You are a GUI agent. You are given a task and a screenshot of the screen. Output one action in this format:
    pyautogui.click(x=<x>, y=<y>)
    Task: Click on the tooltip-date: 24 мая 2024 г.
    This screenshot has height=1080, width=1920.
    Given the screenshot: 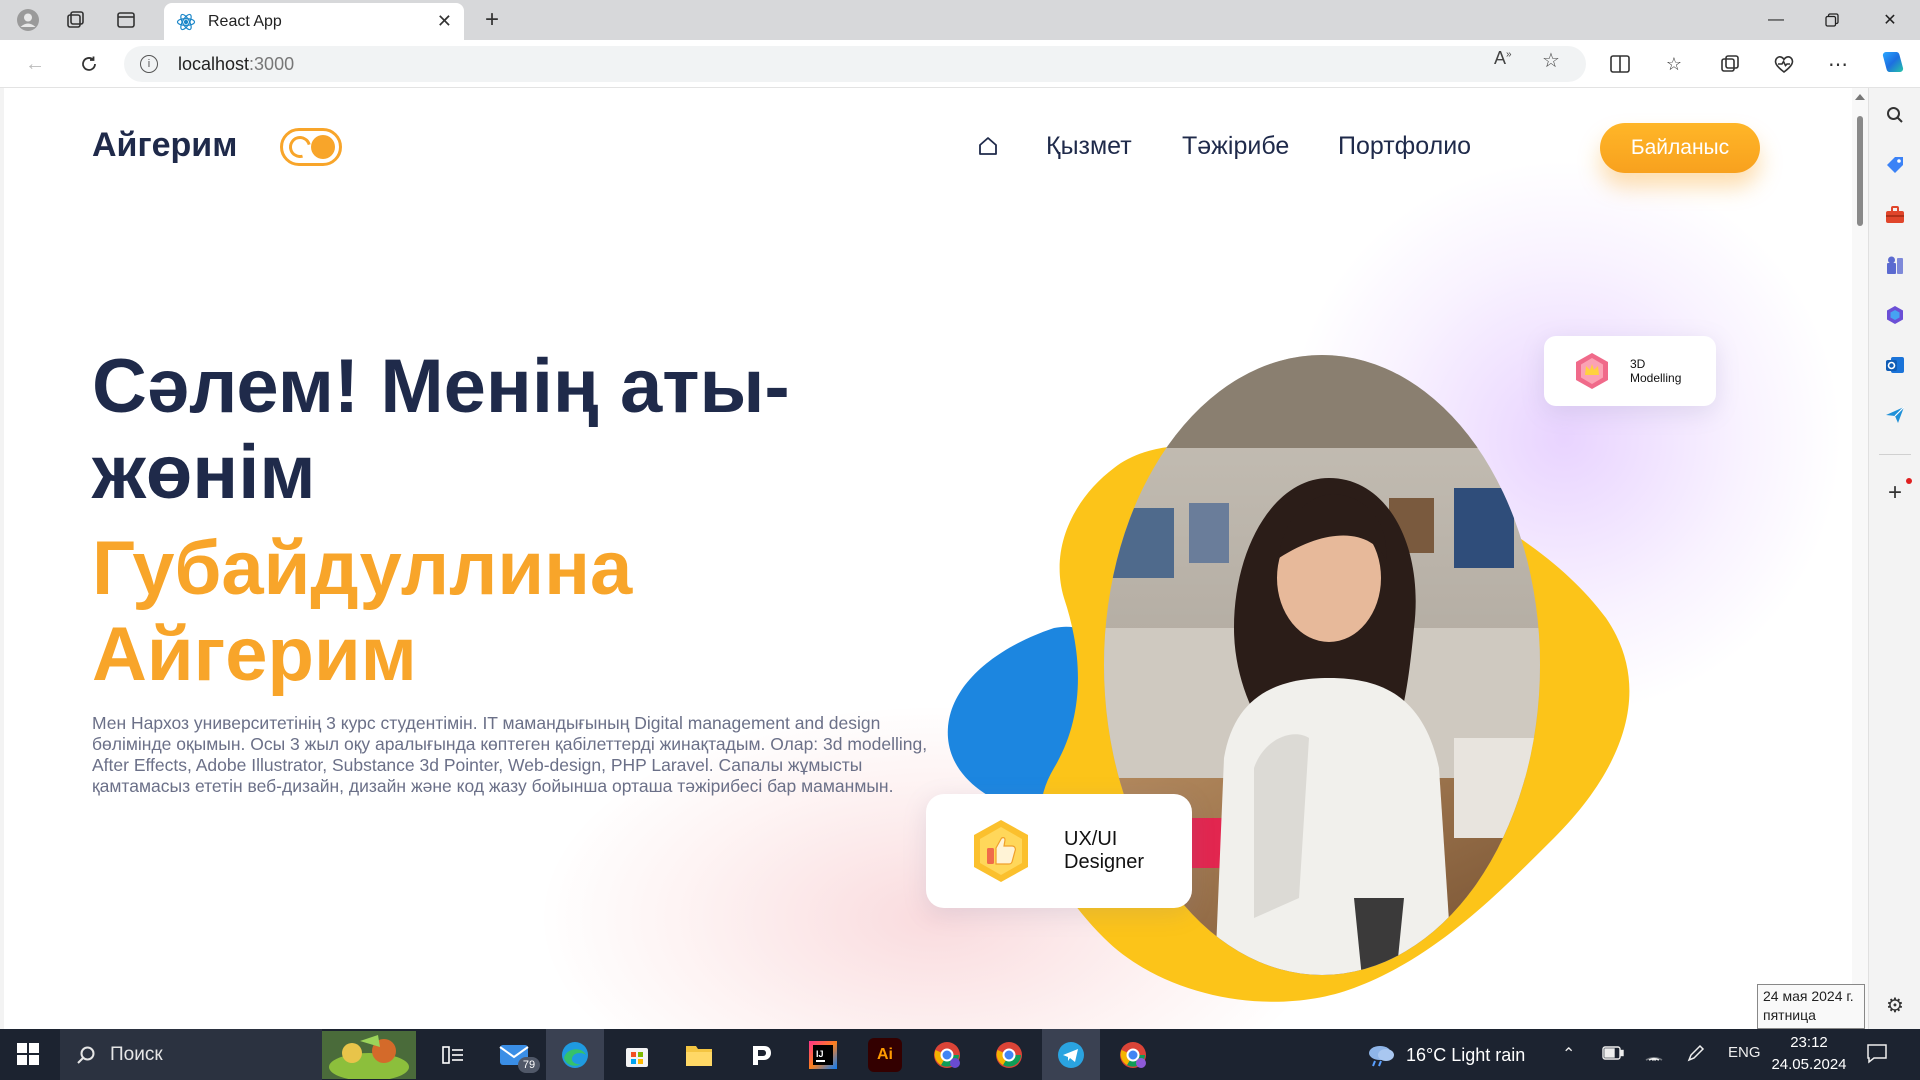 What is the action you would take?
    pyautogui.click(x=1808, y=996)
    